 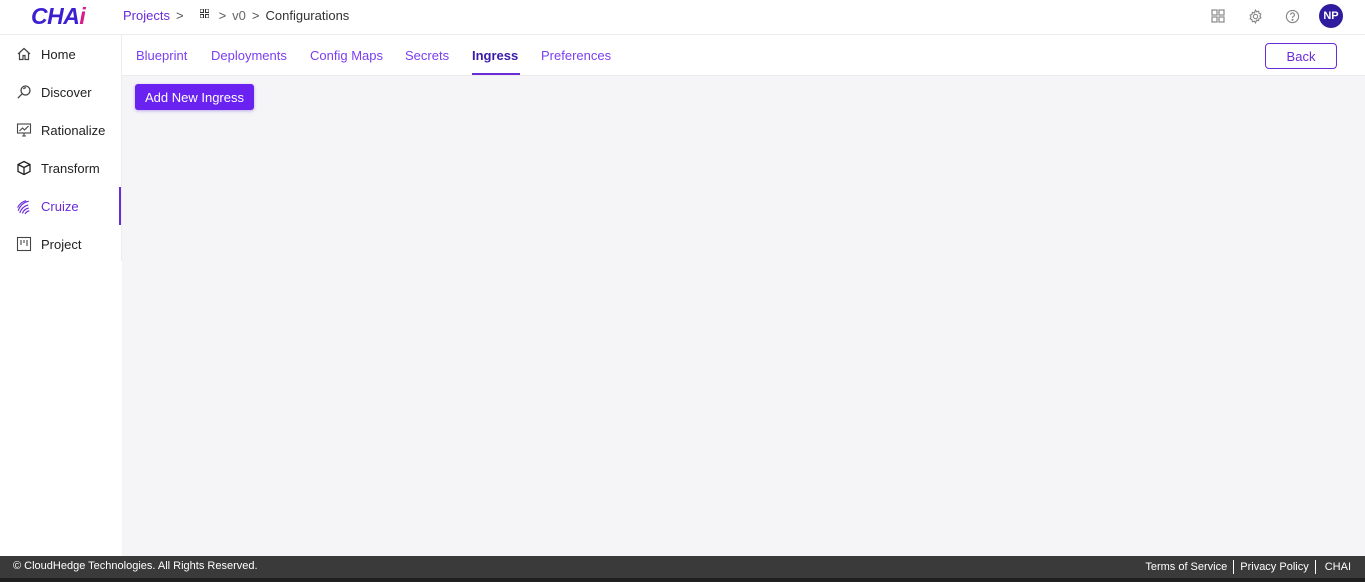 I want to click on header-actions: NP, so click(x=1266, y=16).